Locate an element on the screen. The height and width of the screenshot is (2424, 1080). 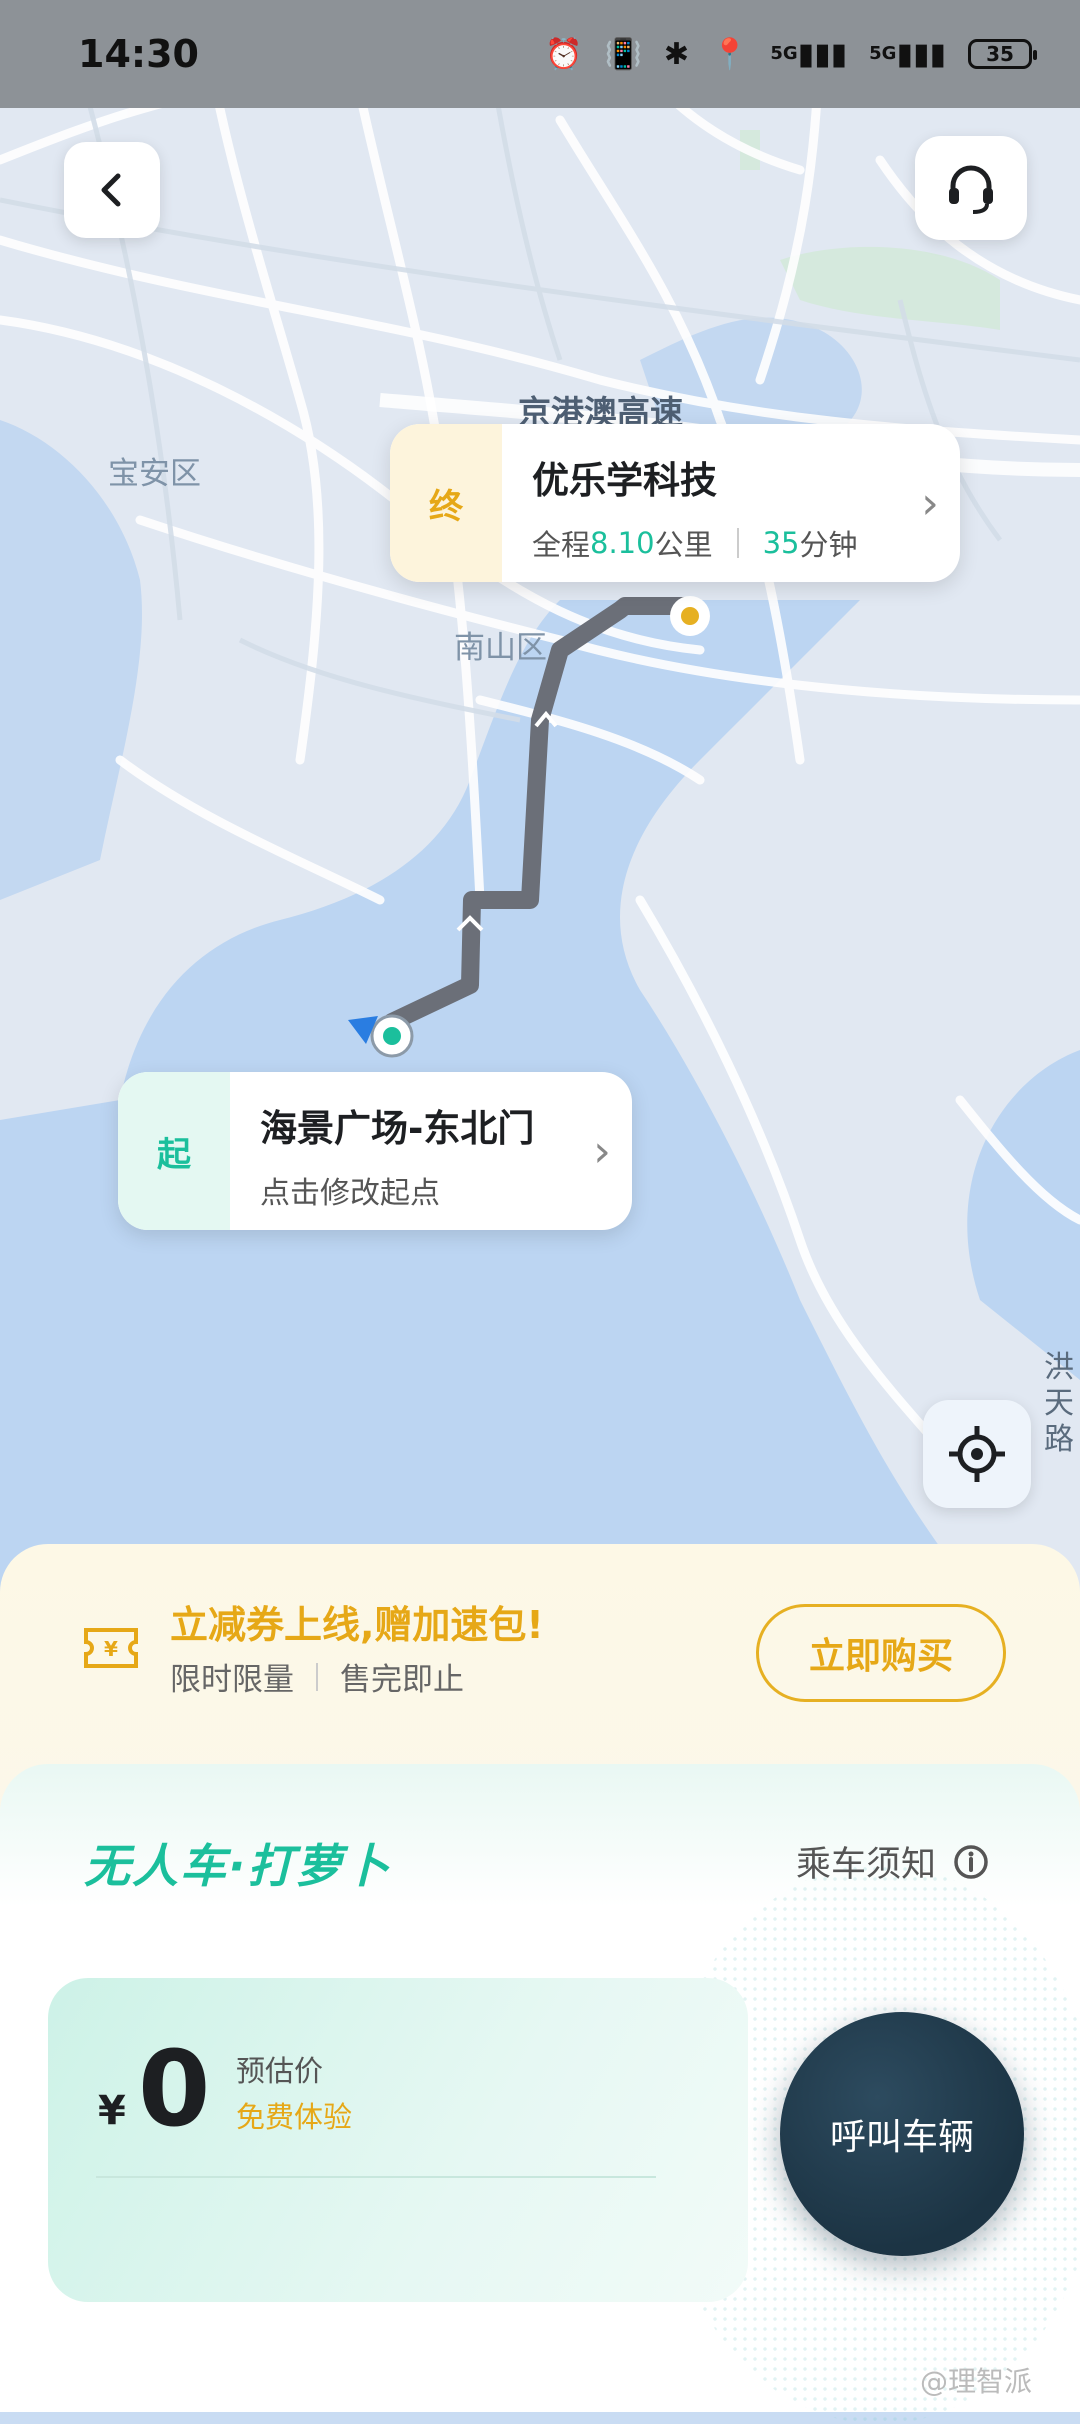
battery-icon: 35 is located at coordinates (1002, 54).